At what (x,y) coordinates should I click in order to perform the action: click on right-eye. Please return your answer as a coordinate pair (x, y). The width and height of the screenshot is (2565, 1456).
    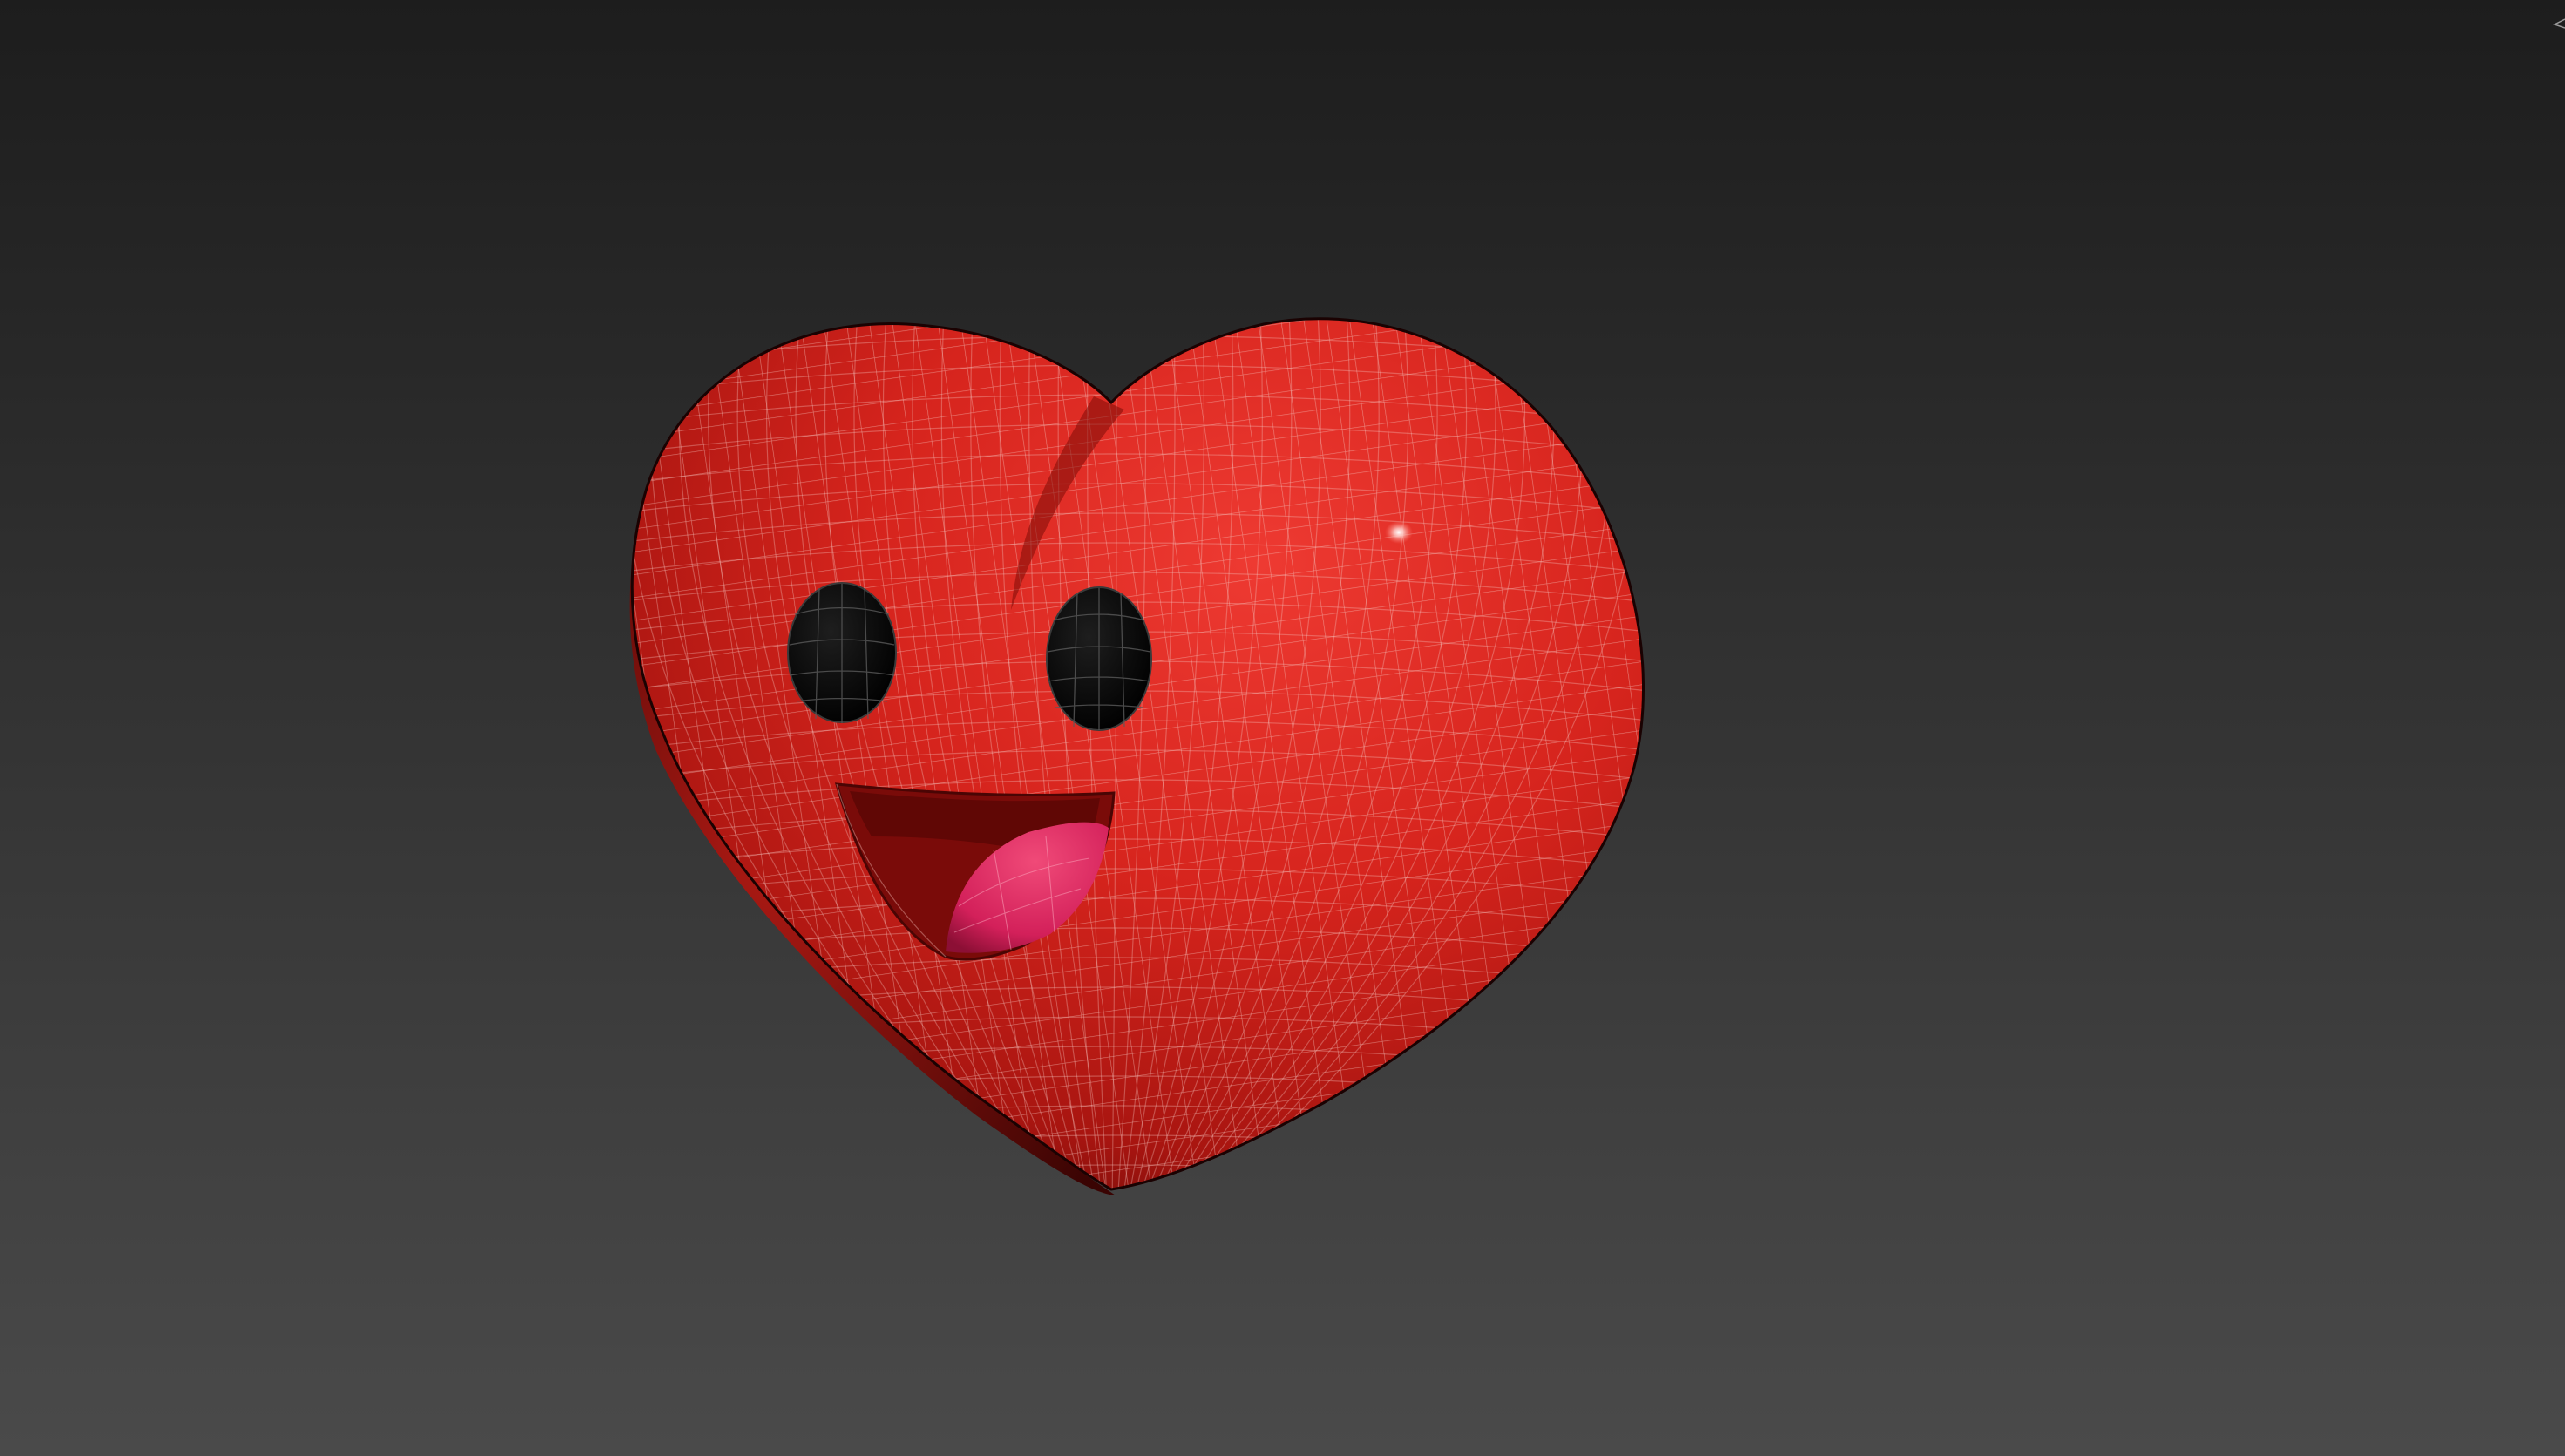
    Looking at the image, I should click on (1099, 658).